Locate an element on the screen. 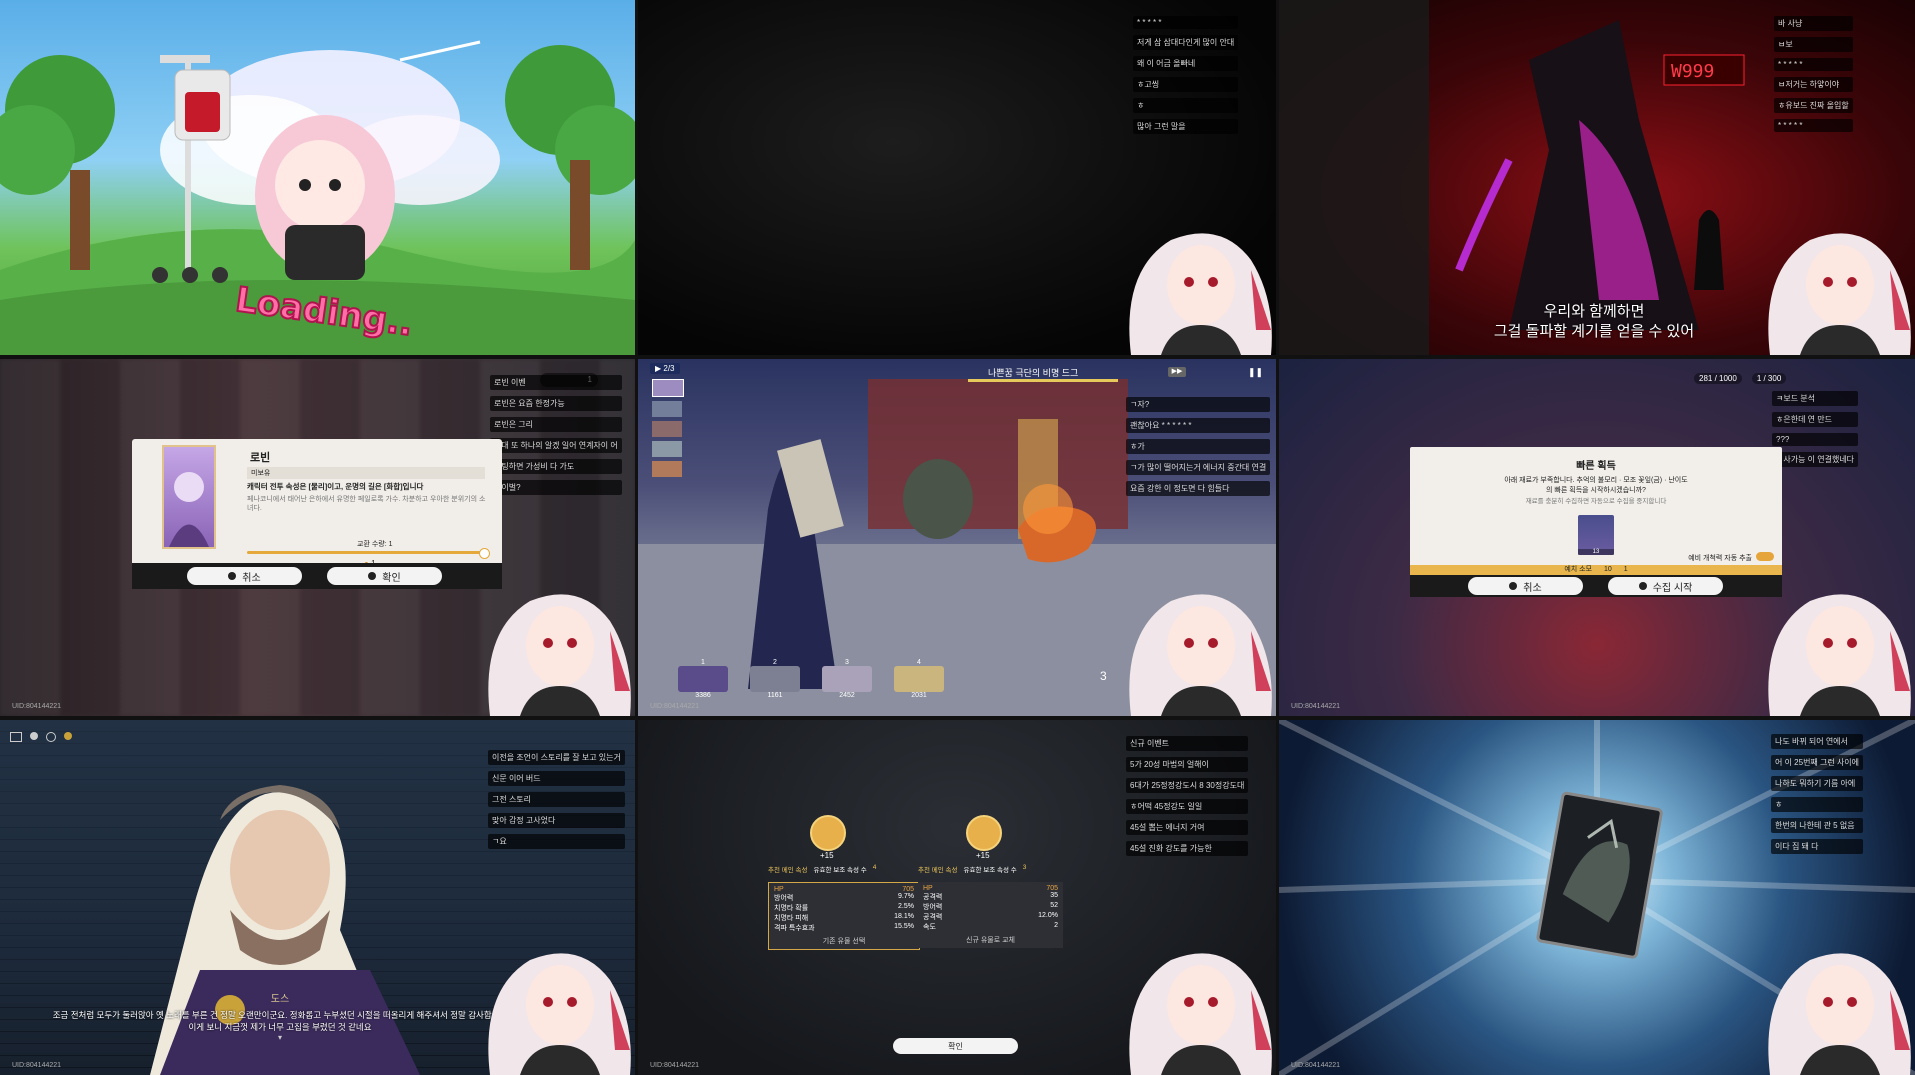 This screenshot has width=1915, height=1075. party-member: 1 3386 is located at coordinates (703, 679).